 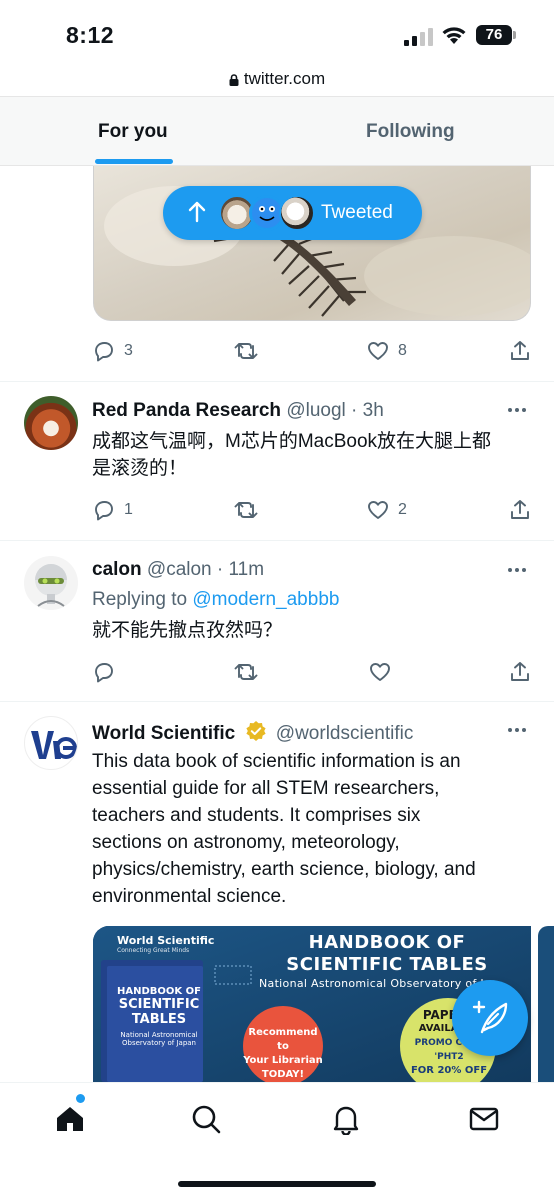 I want to click on clock: 8:12, so click(x=90, y=35).